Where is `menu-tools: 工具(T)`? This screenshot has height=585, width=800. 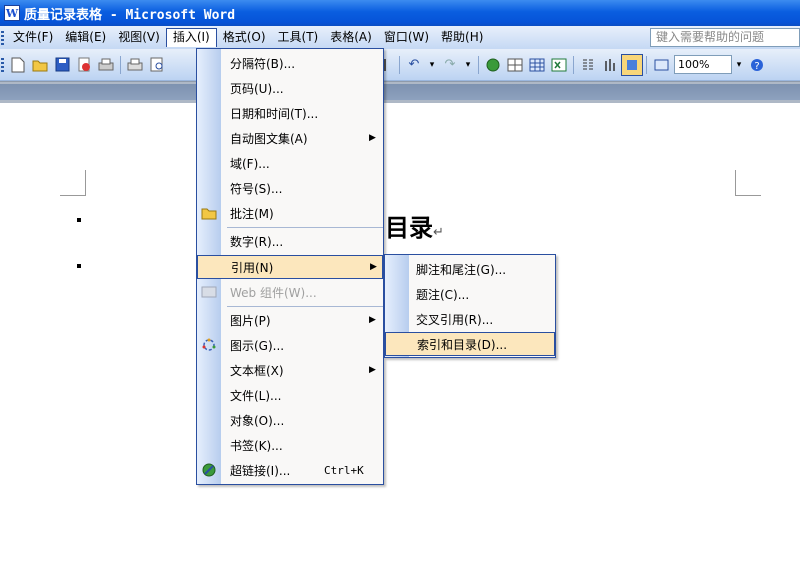 menu-tools: 工具(T) is located at coordinates (298, 37).